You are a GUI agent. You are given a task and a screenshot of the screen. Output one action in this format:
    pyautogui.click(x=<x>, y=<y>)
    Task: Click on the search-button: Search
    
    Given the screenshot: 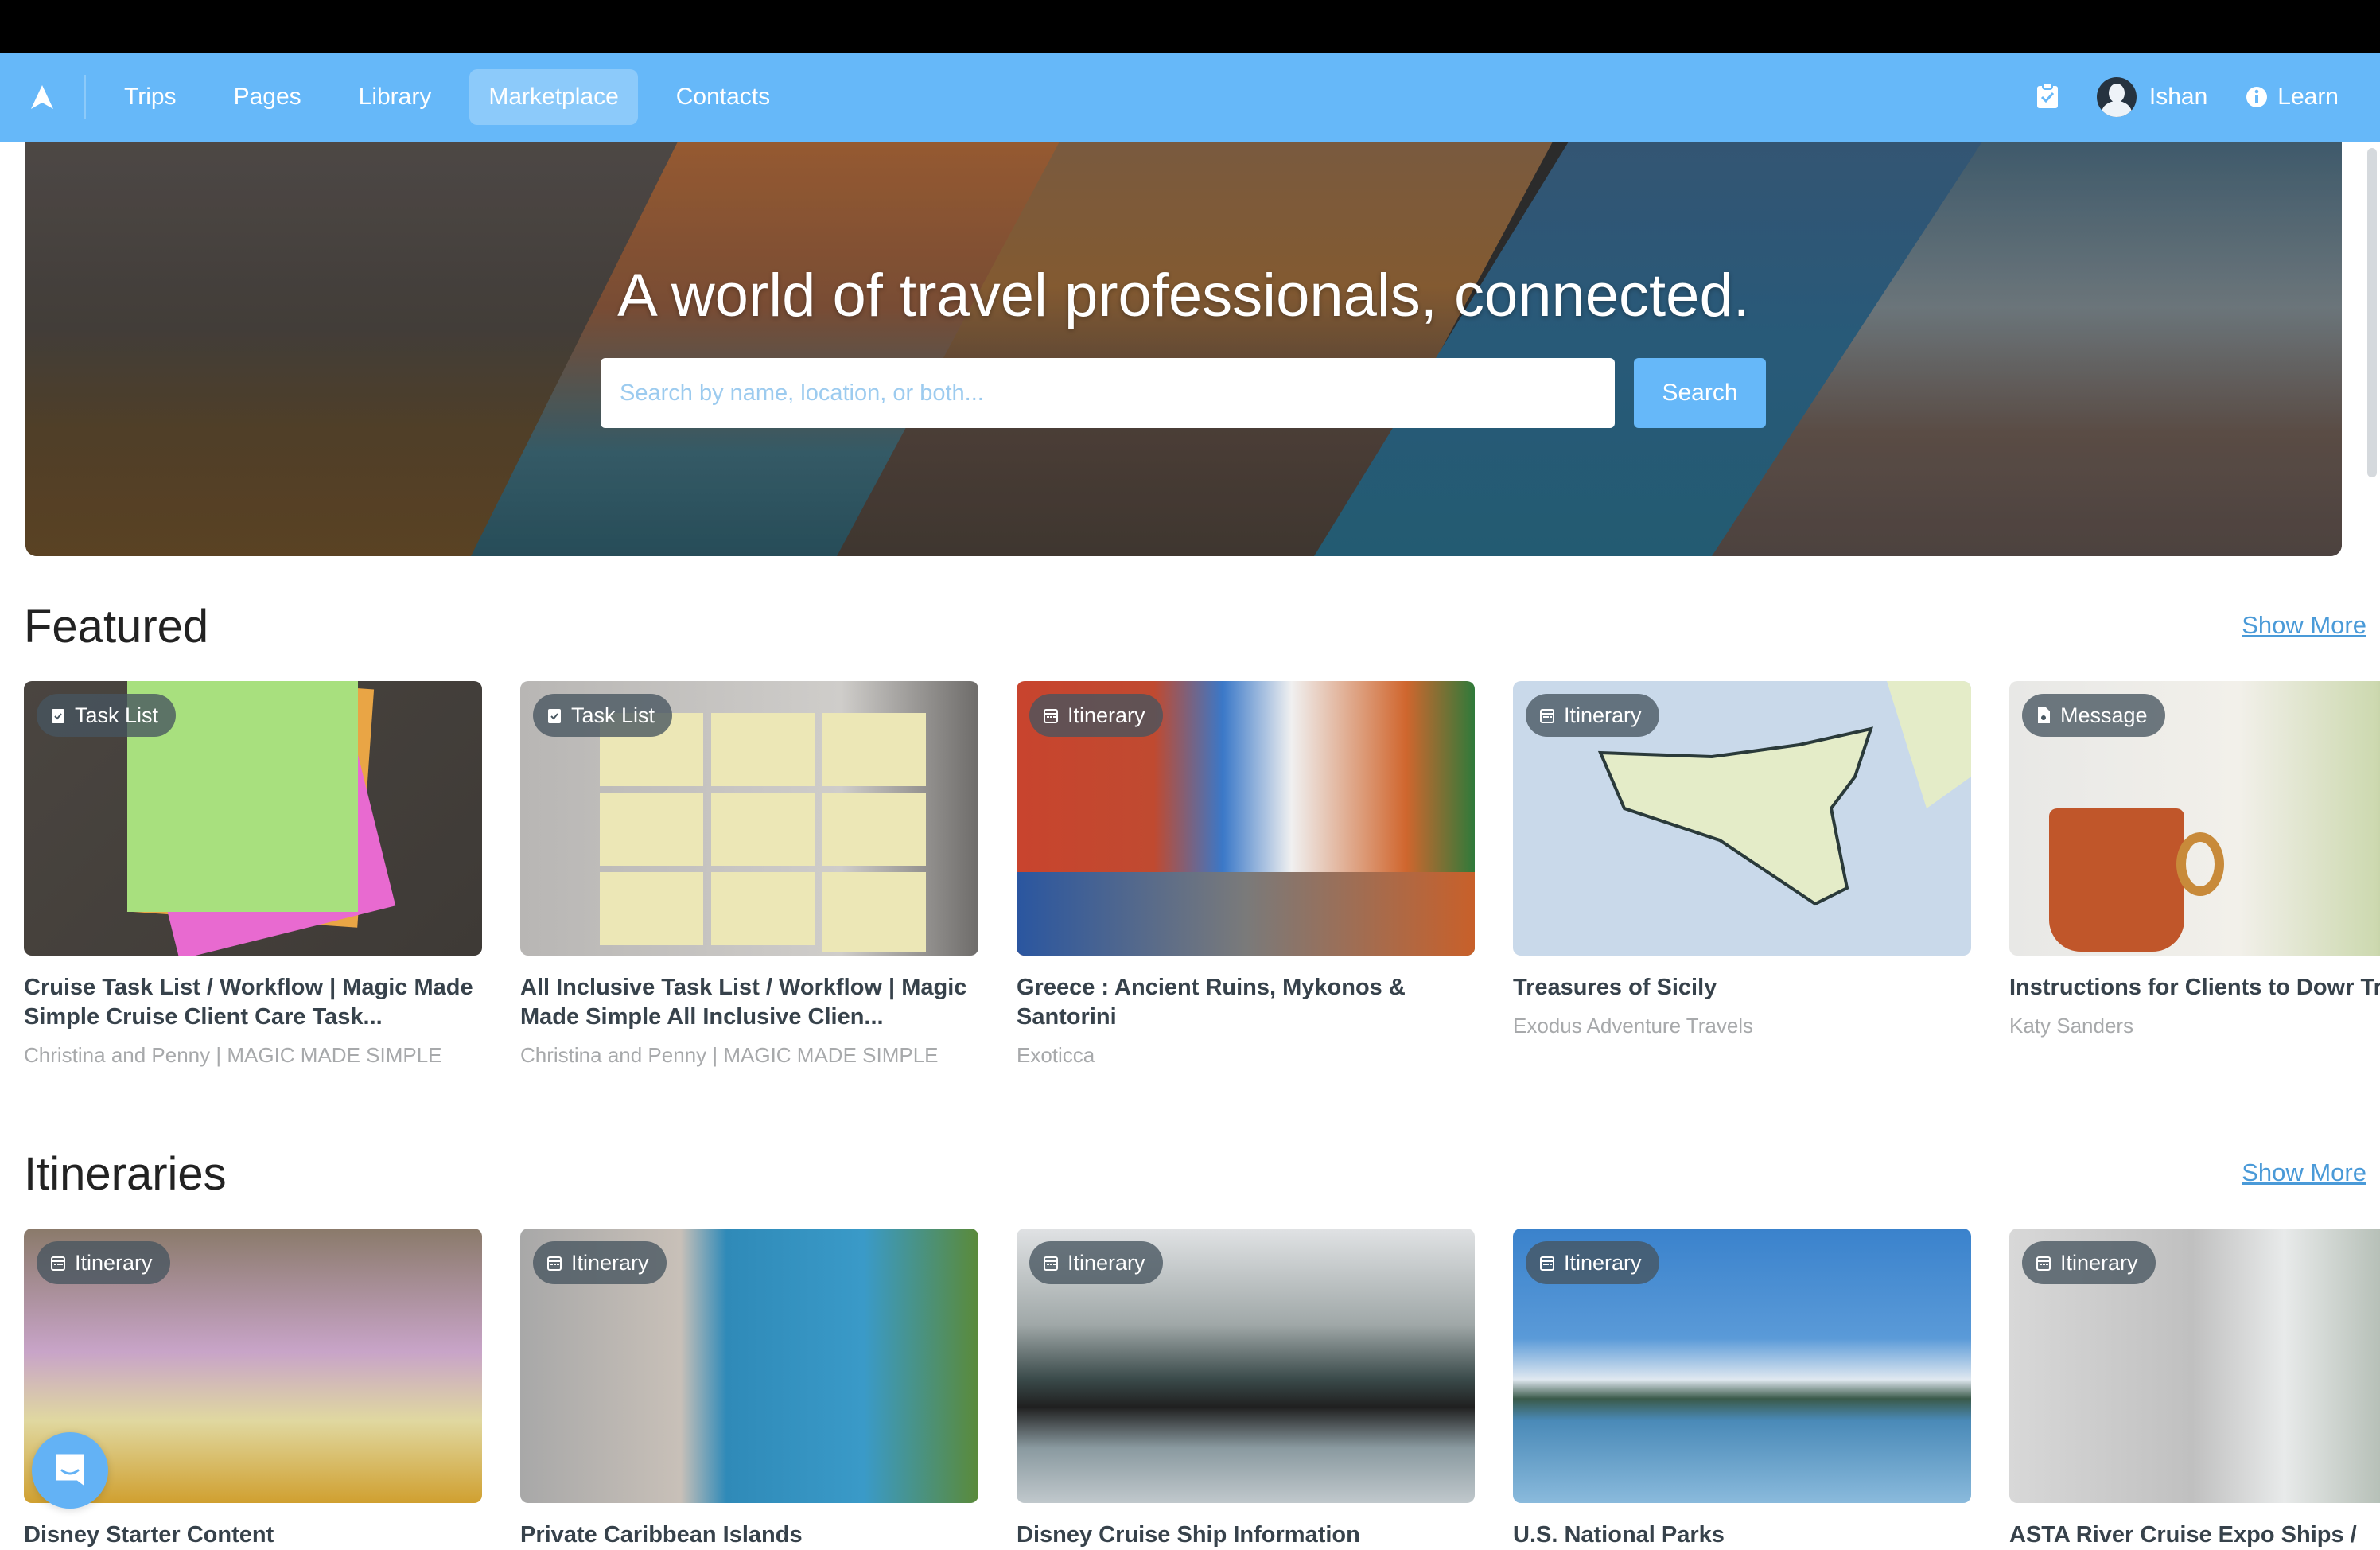 What is the action you would take?
    pyautogui.click(x=1700, y=393)
    